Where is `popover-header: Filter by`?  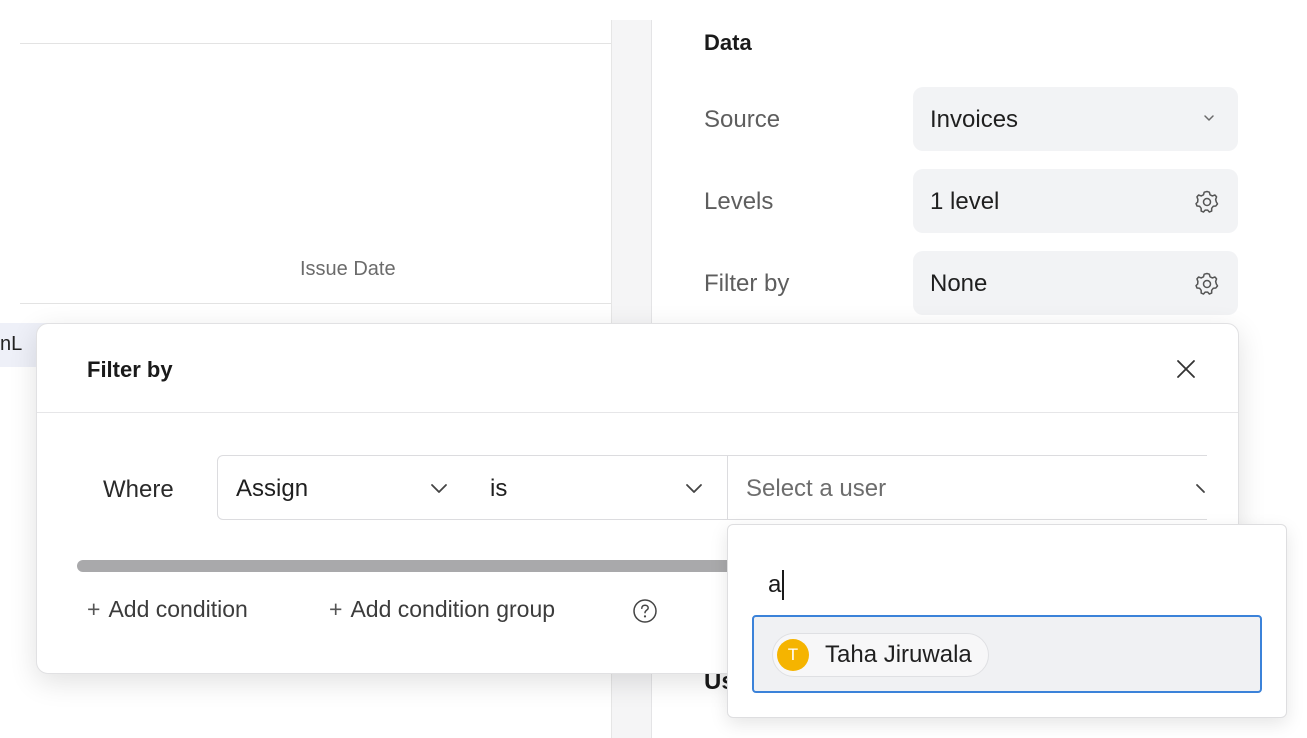
popover-header: Filter by is located at coordinates (637, 368).